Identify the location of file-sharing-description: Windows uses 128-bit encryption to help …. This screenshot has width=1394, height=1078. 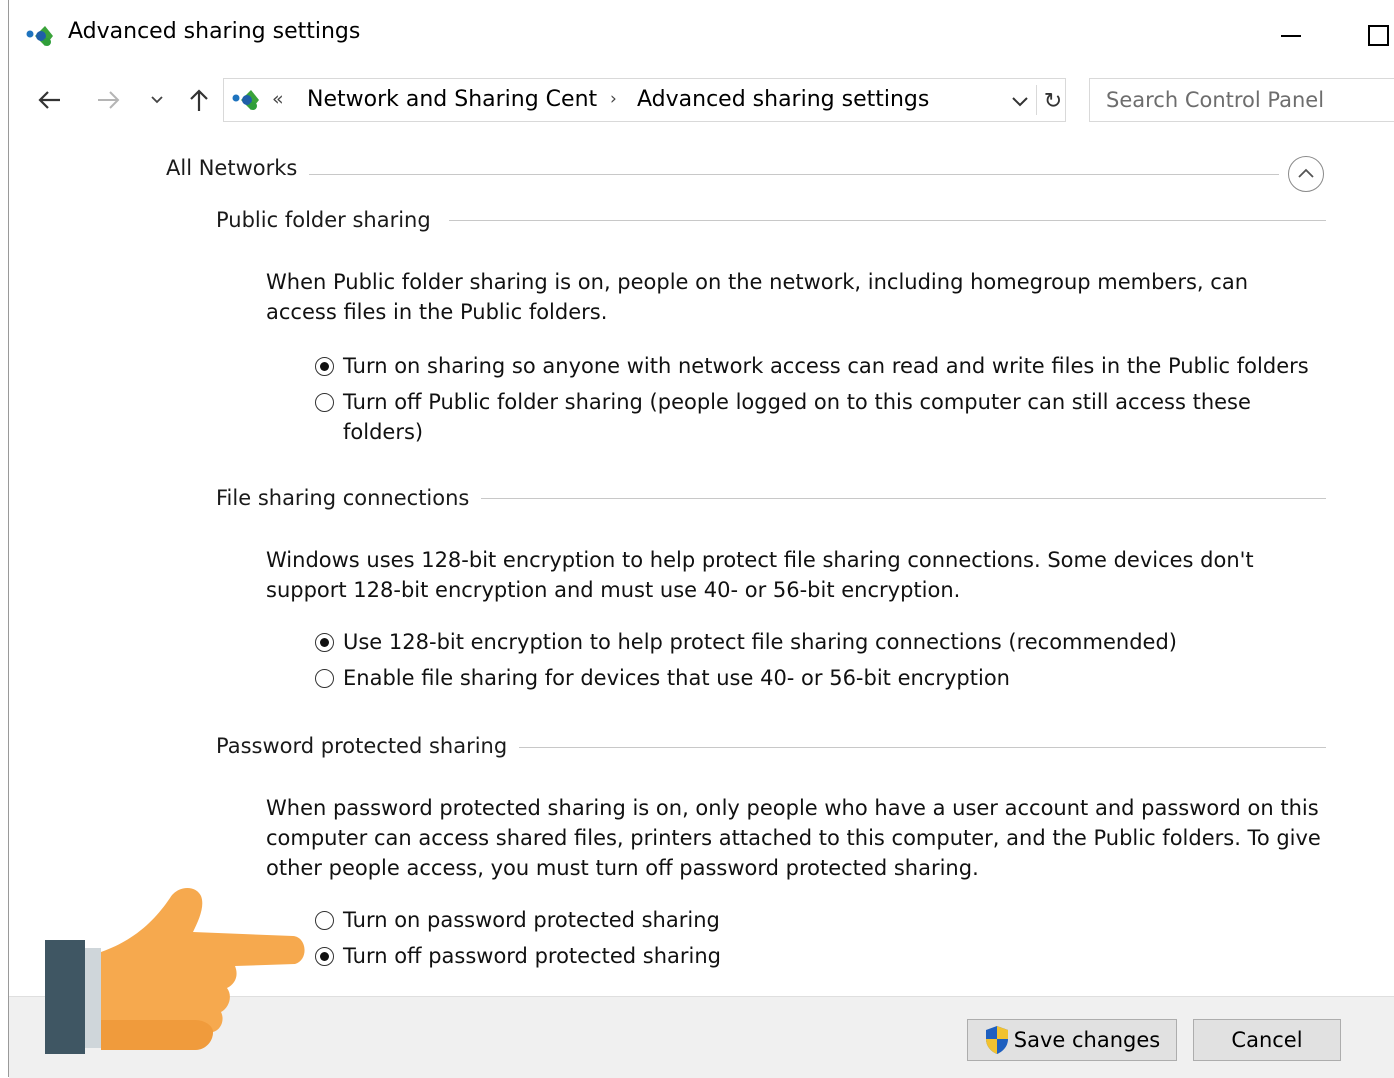
(760, 575).